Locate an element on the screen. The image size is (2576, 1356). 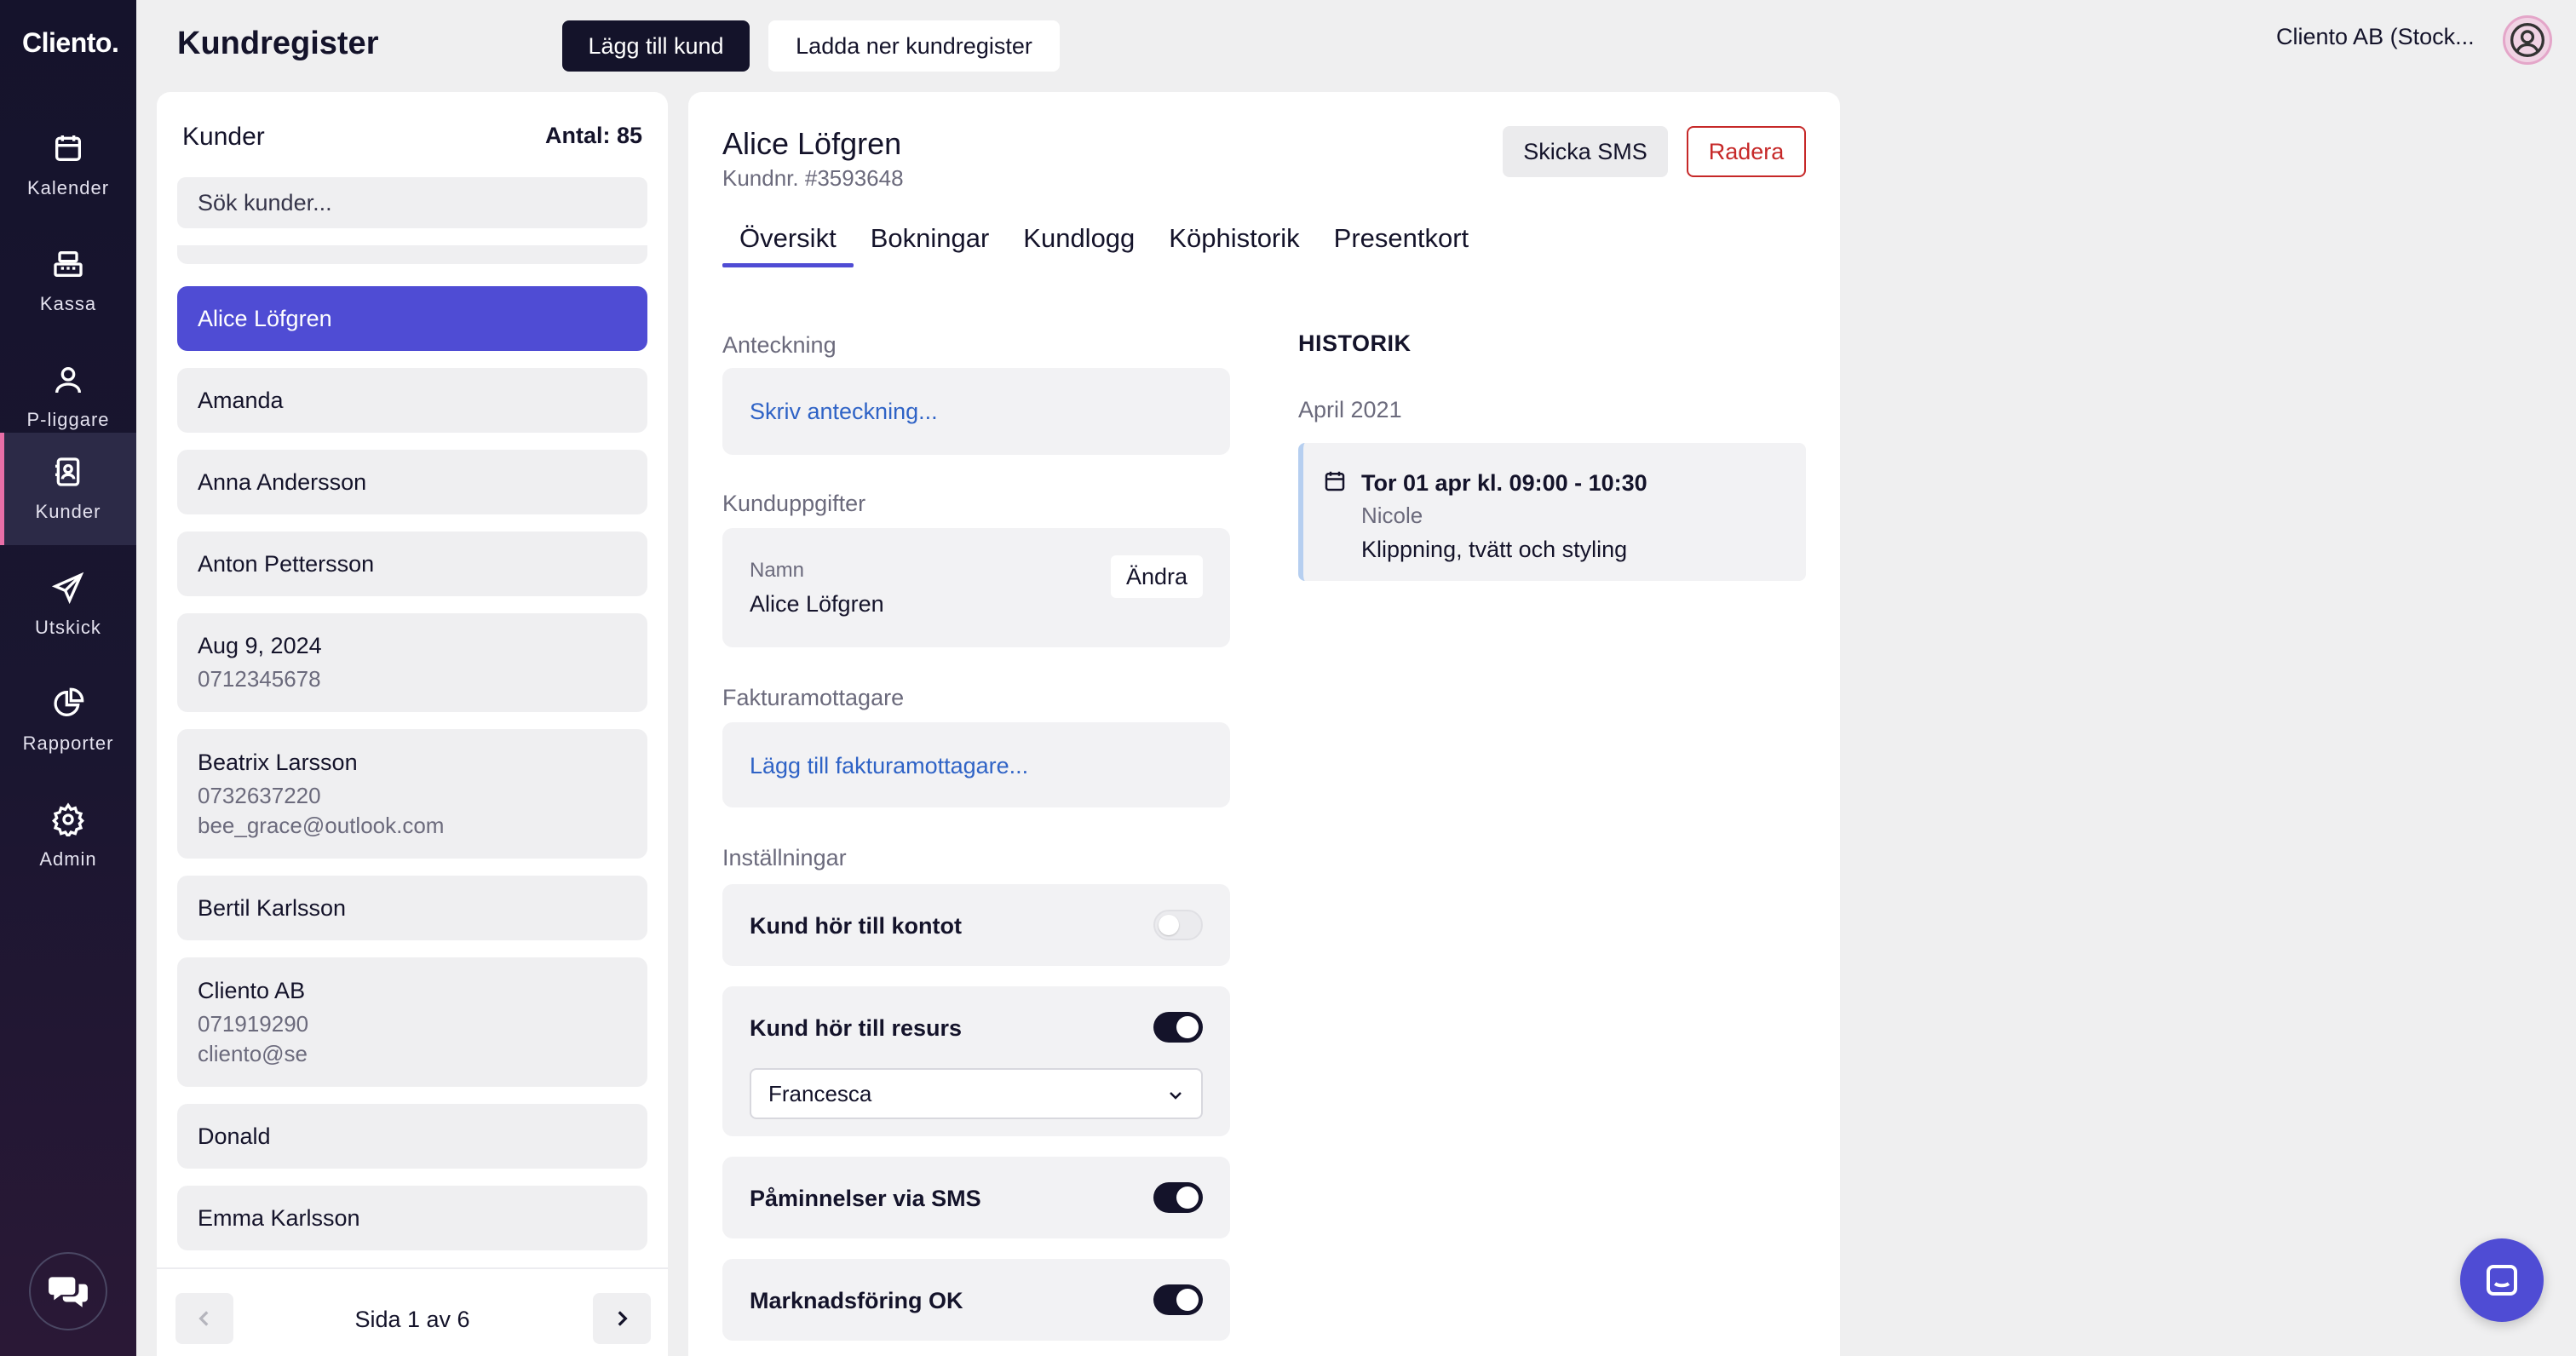
resource-select: Francesca is located at coordinates (976, 1093).